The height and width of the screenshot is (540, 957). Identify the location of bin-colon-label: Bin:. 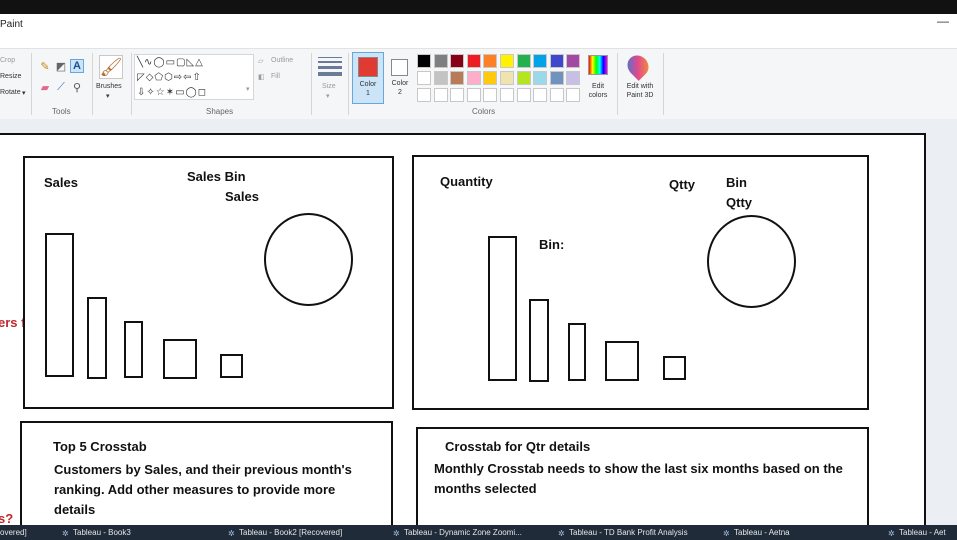
(552, 244).